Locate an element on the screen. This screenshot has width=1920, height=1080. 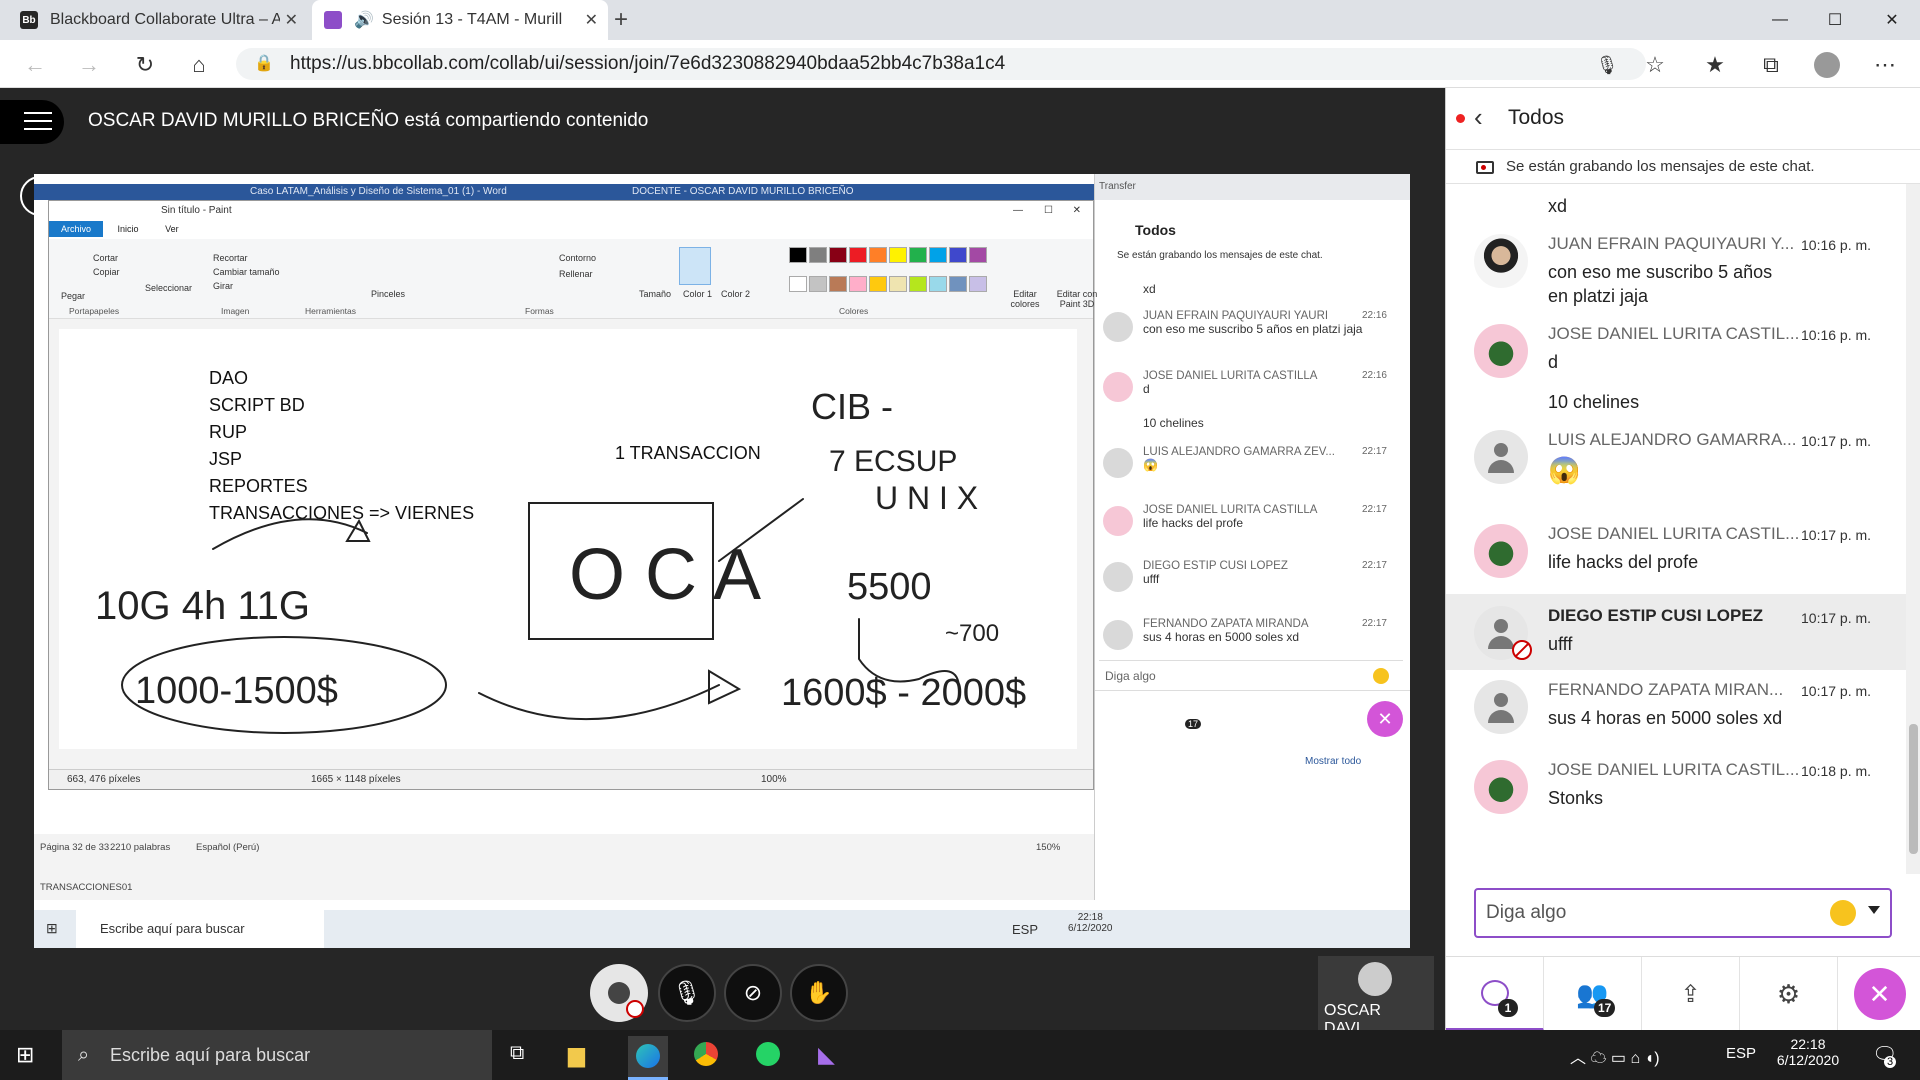
clock: 22:18 6/12/2020 is located at coordinates (1808, 1052).